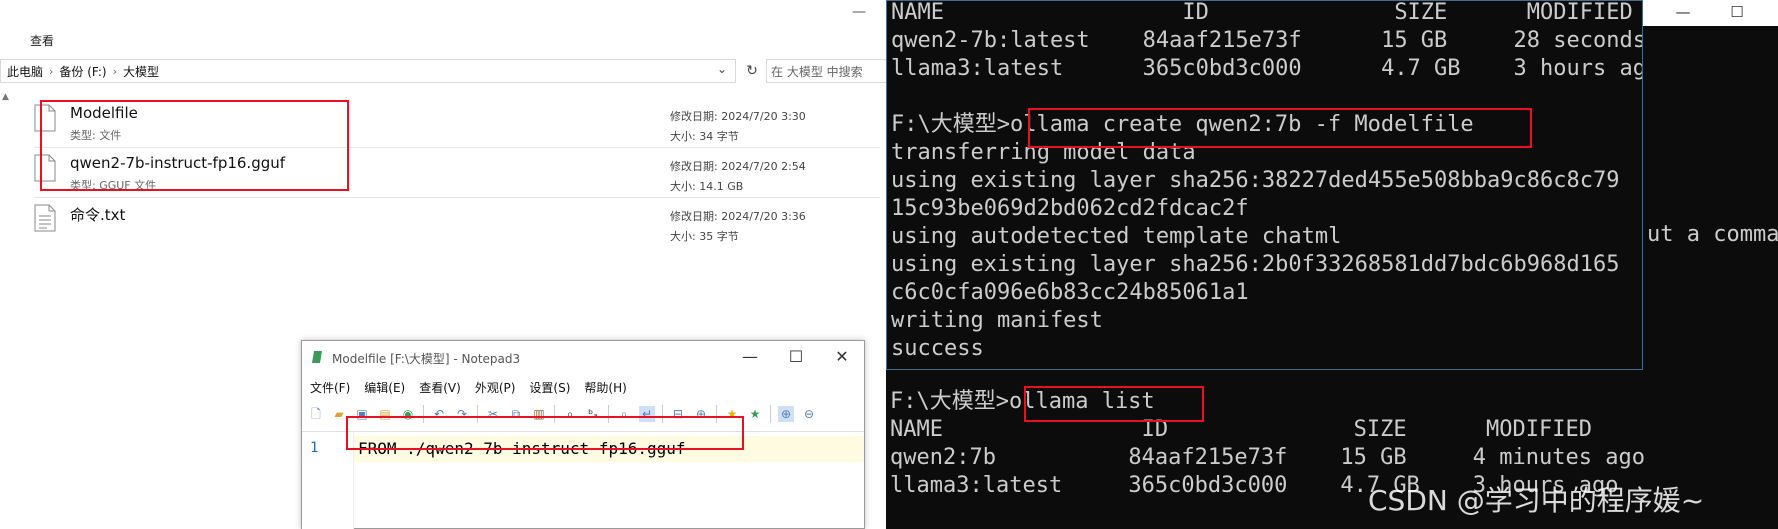  I want to click on breadcrumb-this-pc: 此电脑, so click(22, 71).